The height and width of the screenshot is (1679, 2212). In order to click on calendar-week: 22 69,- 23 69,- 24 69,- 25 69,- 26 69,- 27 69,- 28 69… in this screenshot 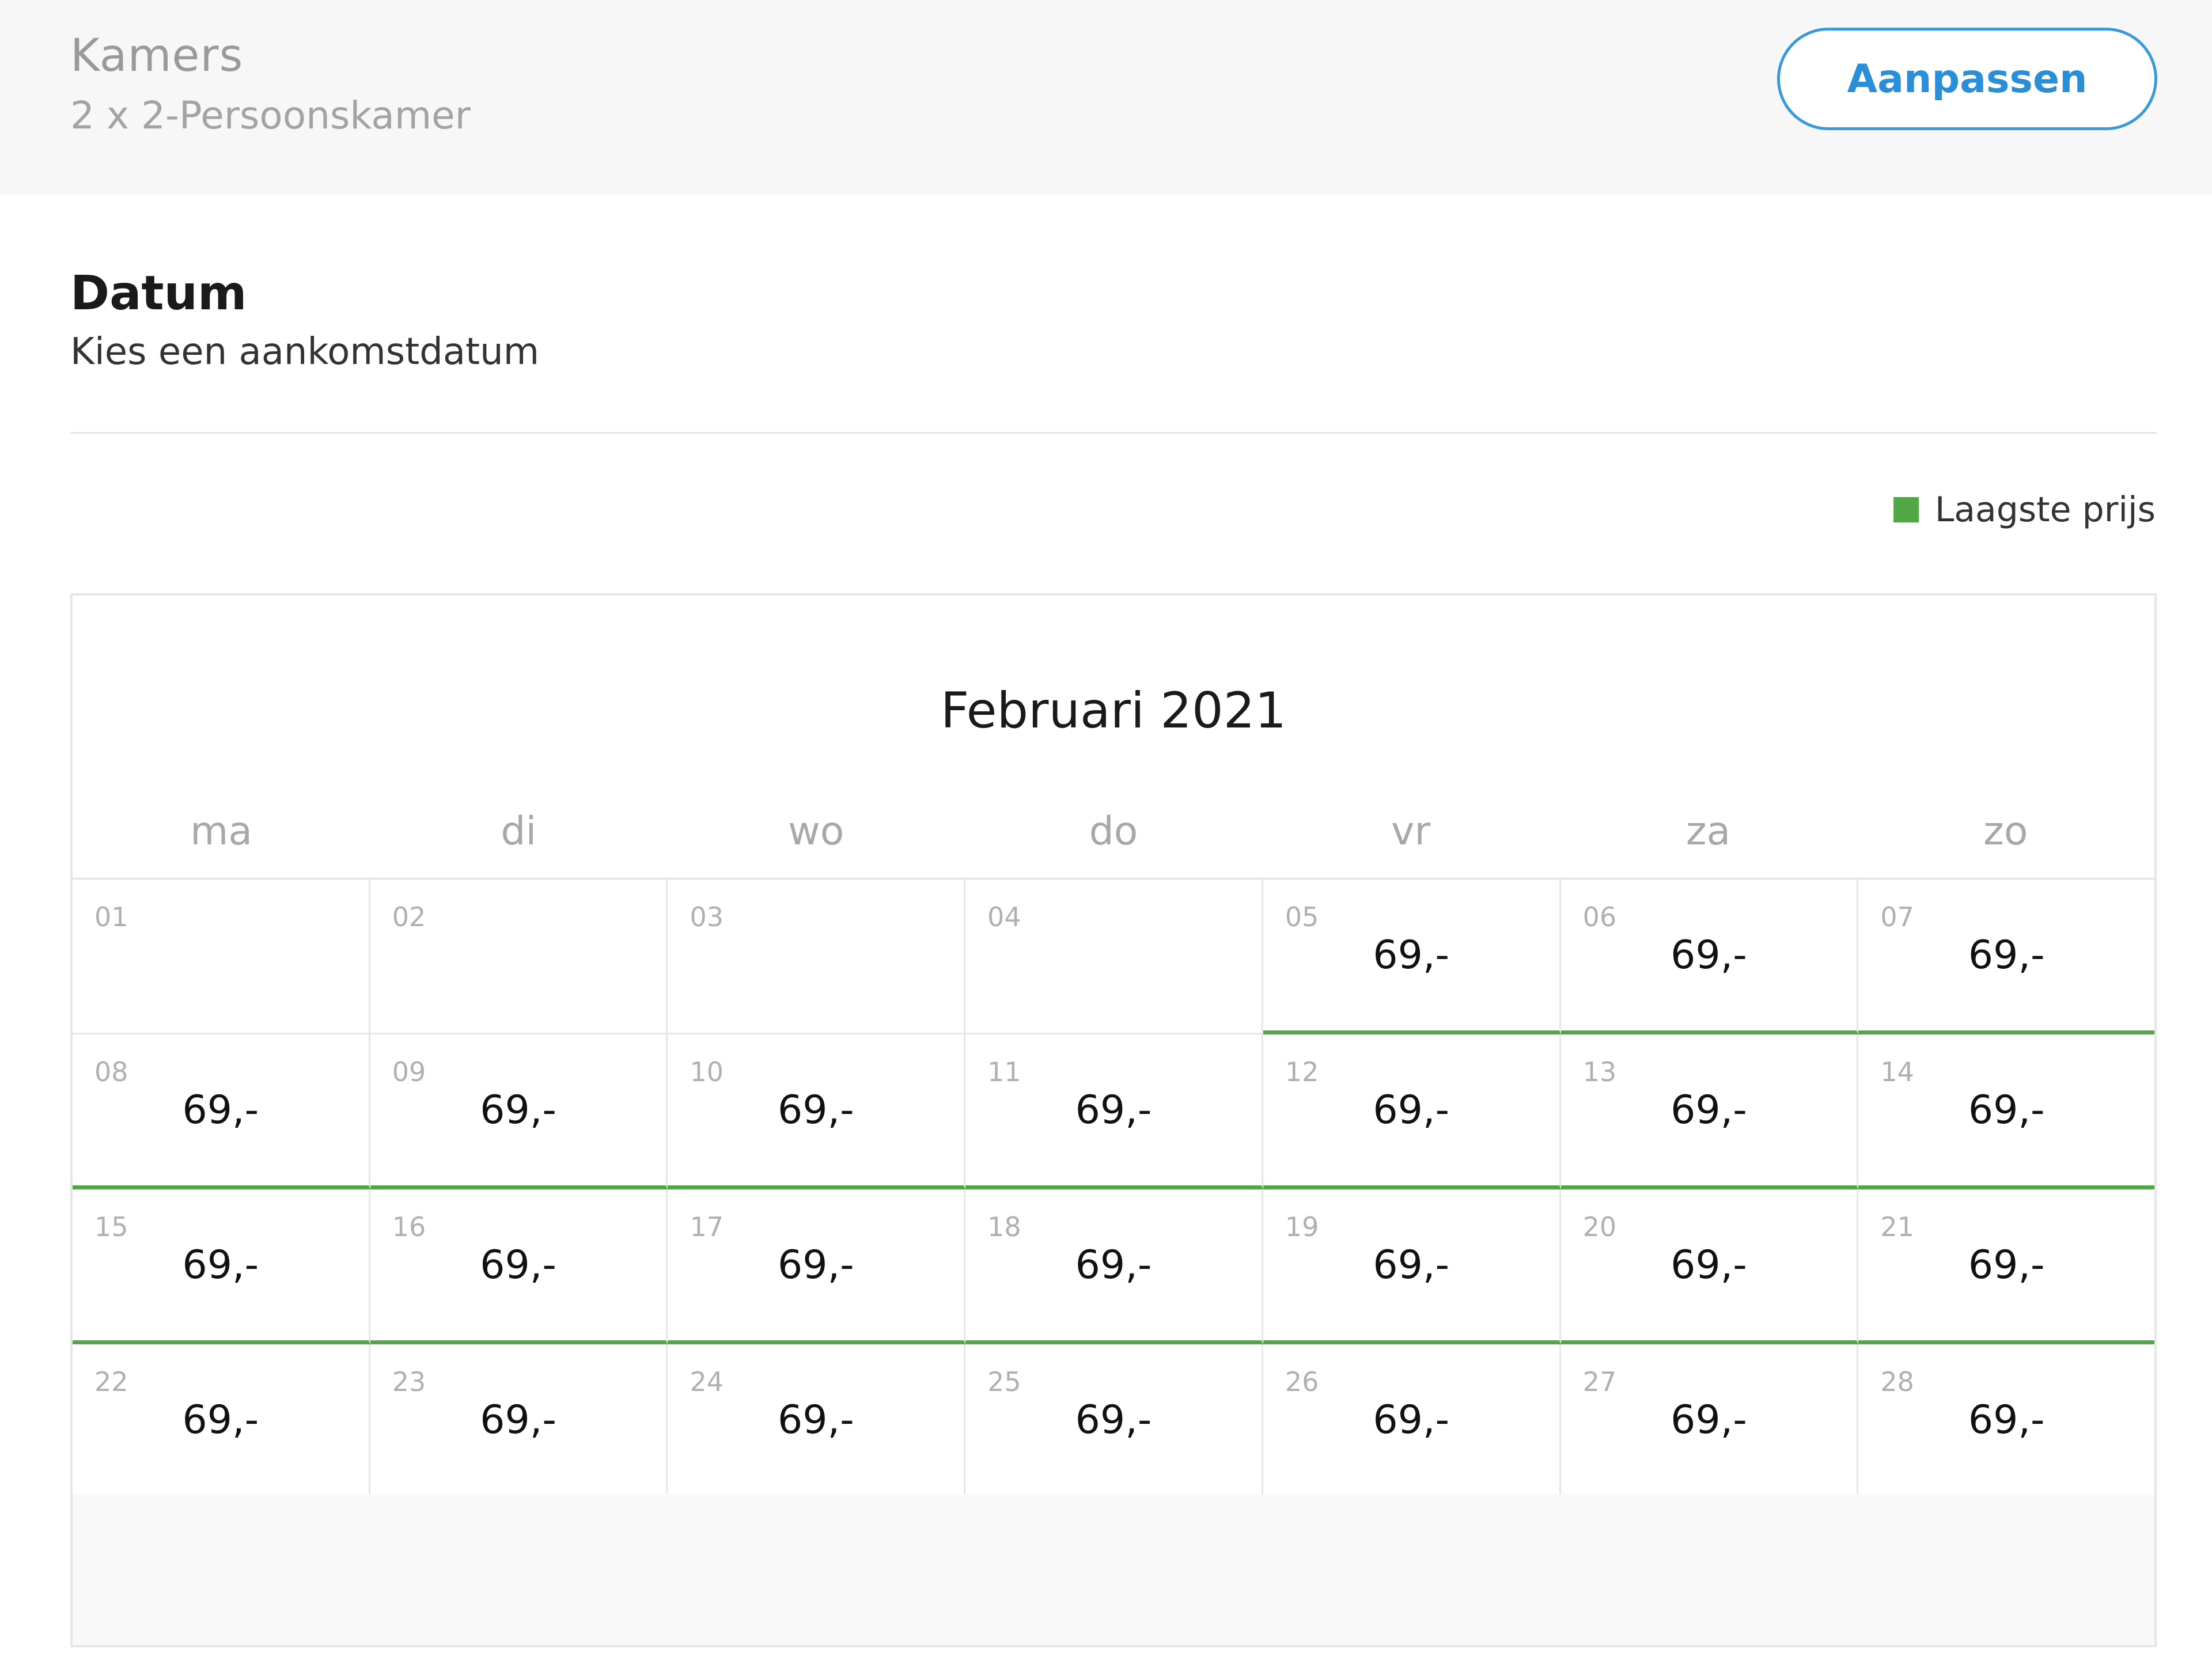, I will do `click(1114, 1421)`.